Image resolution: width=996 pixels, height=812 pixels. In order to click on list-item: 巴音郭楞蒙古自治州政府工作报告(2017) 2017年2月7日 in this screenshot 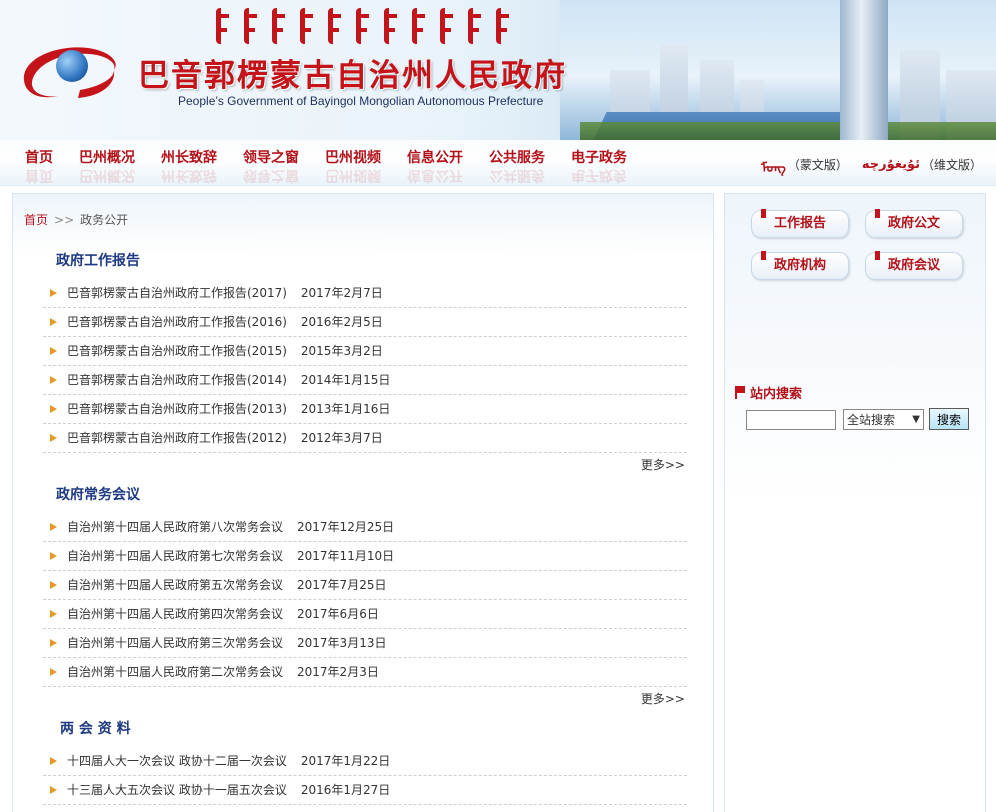, I will do `click(365, 293)`.